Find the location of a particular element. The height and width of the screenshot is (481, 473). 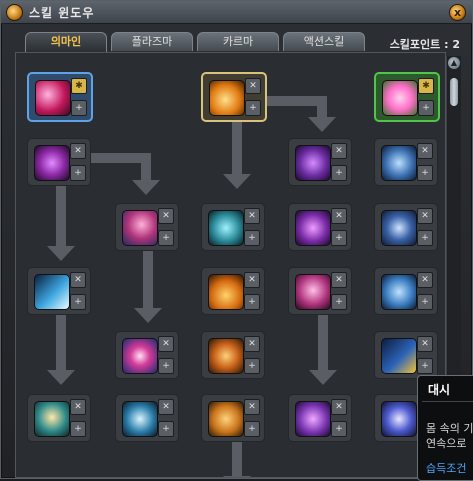

tab-2: 플라즈마 is located at coordinates (152, 41).